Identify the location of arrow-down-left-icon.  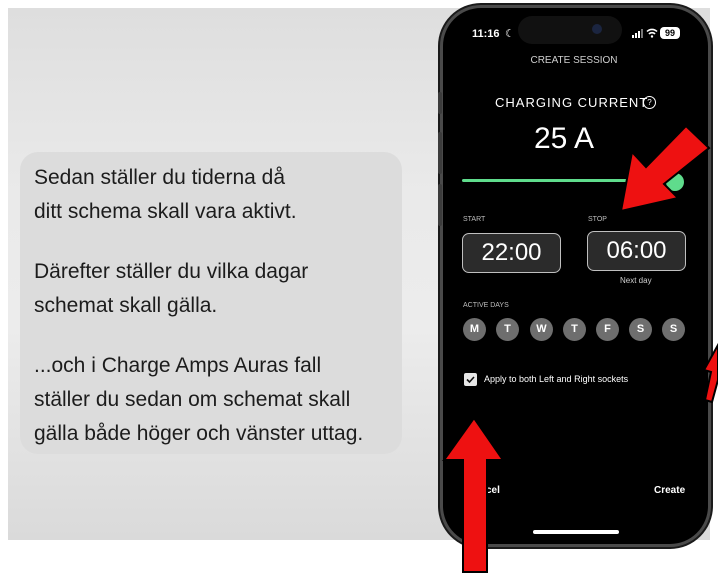
(665, 168).